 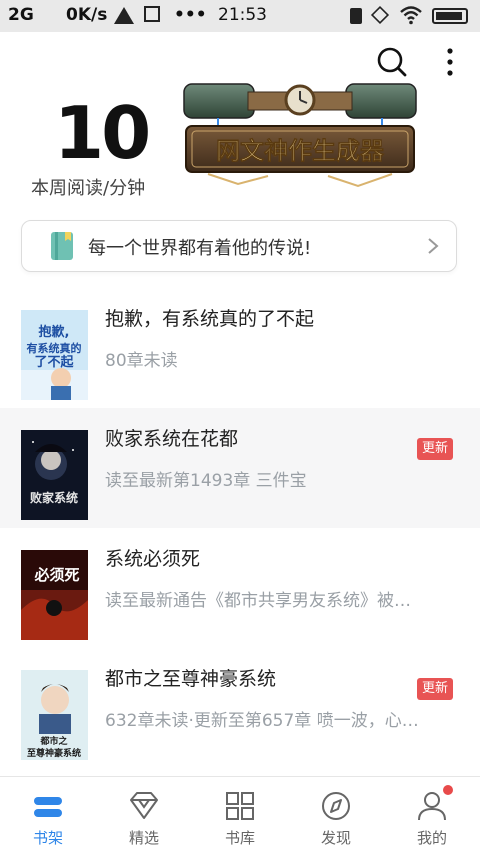 I want to click on svg-text: 抱歉,, so click(x=54, y=332).